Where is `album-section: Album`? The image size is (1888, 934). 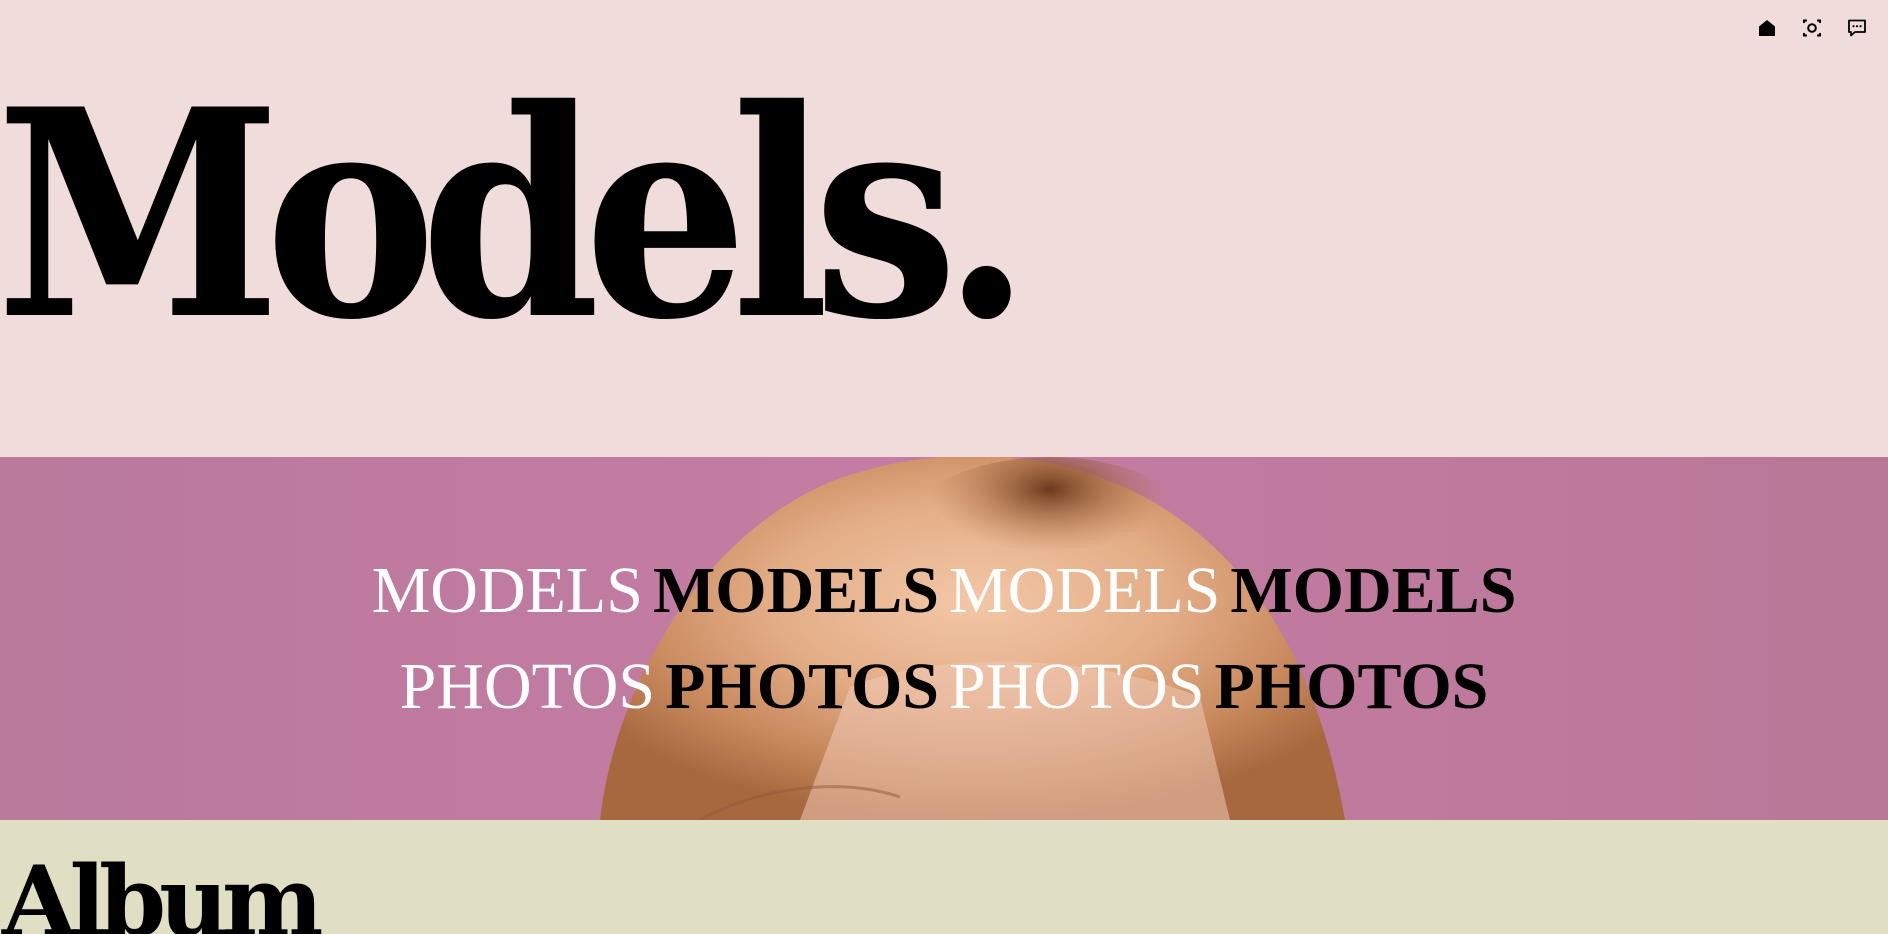 album-section: Album is located at coordinates (944, 877).